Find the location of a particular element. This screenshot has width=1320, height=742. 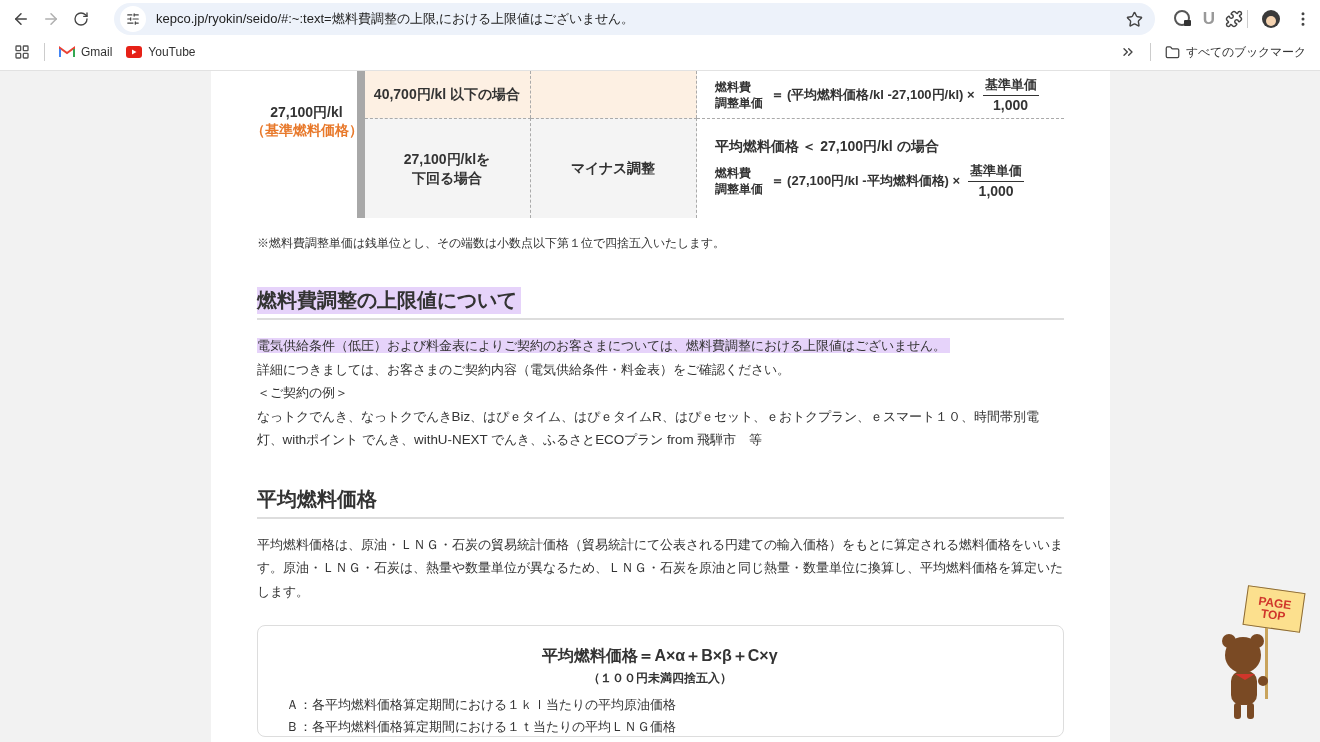

mail-logo-icon is located at coordinates (67, 52).